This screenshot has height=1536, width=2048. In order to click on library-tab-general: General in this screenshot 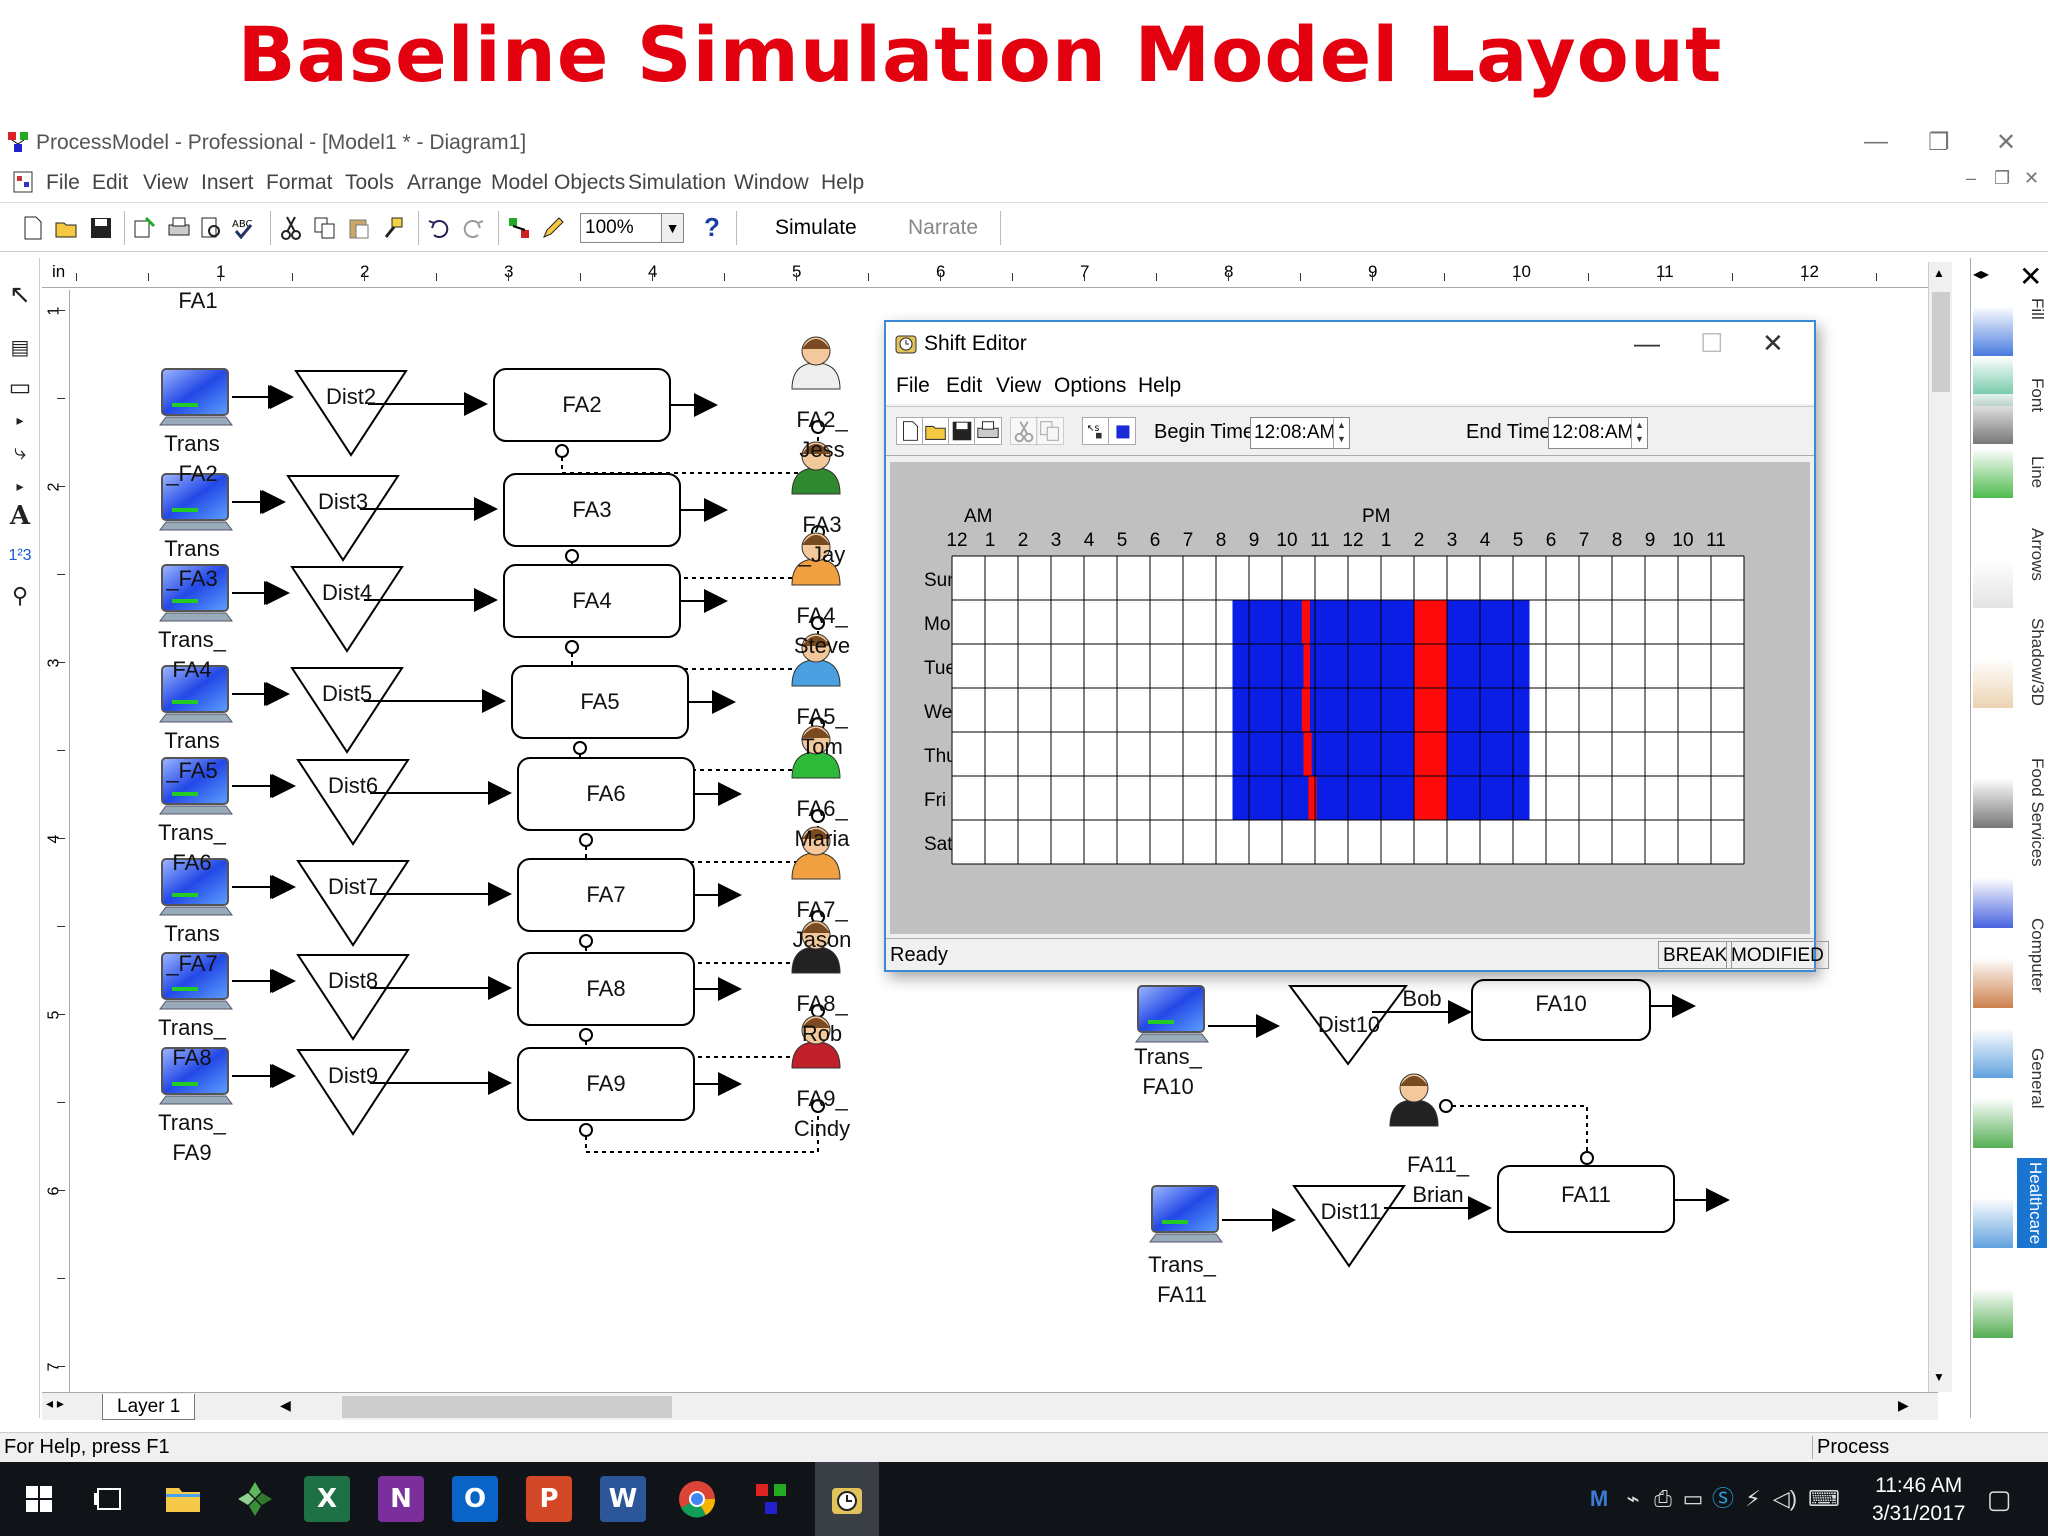, I will do `click(2032, 1078)`.